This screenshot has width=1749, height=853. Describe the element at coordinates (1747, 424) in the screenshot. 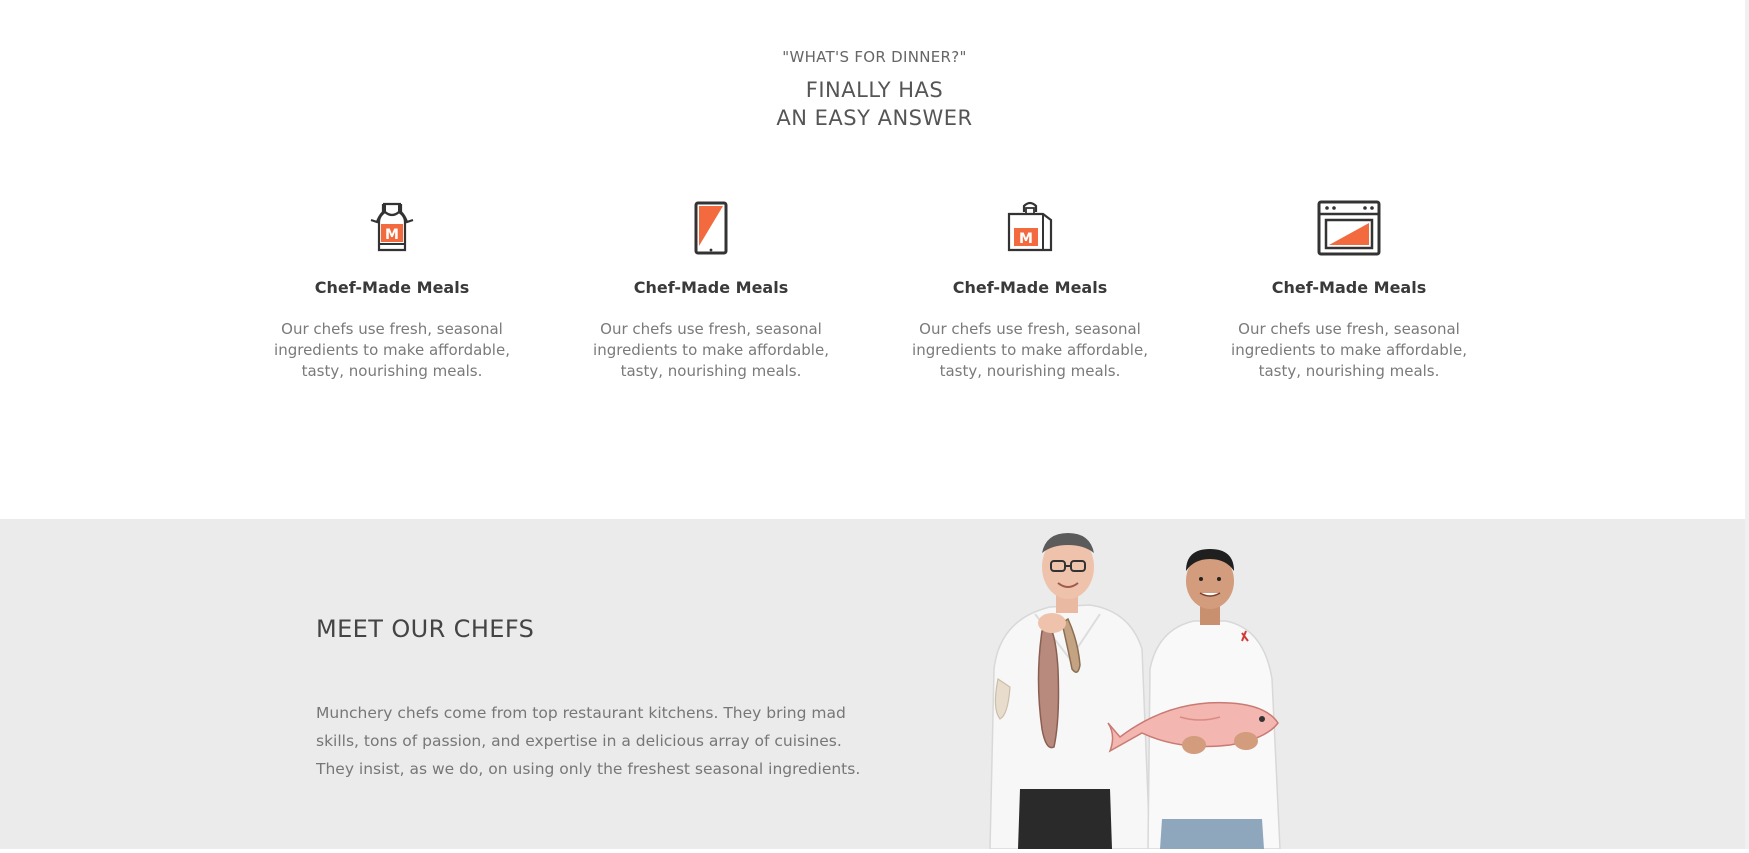

I see `right-edge-strip` at that location.